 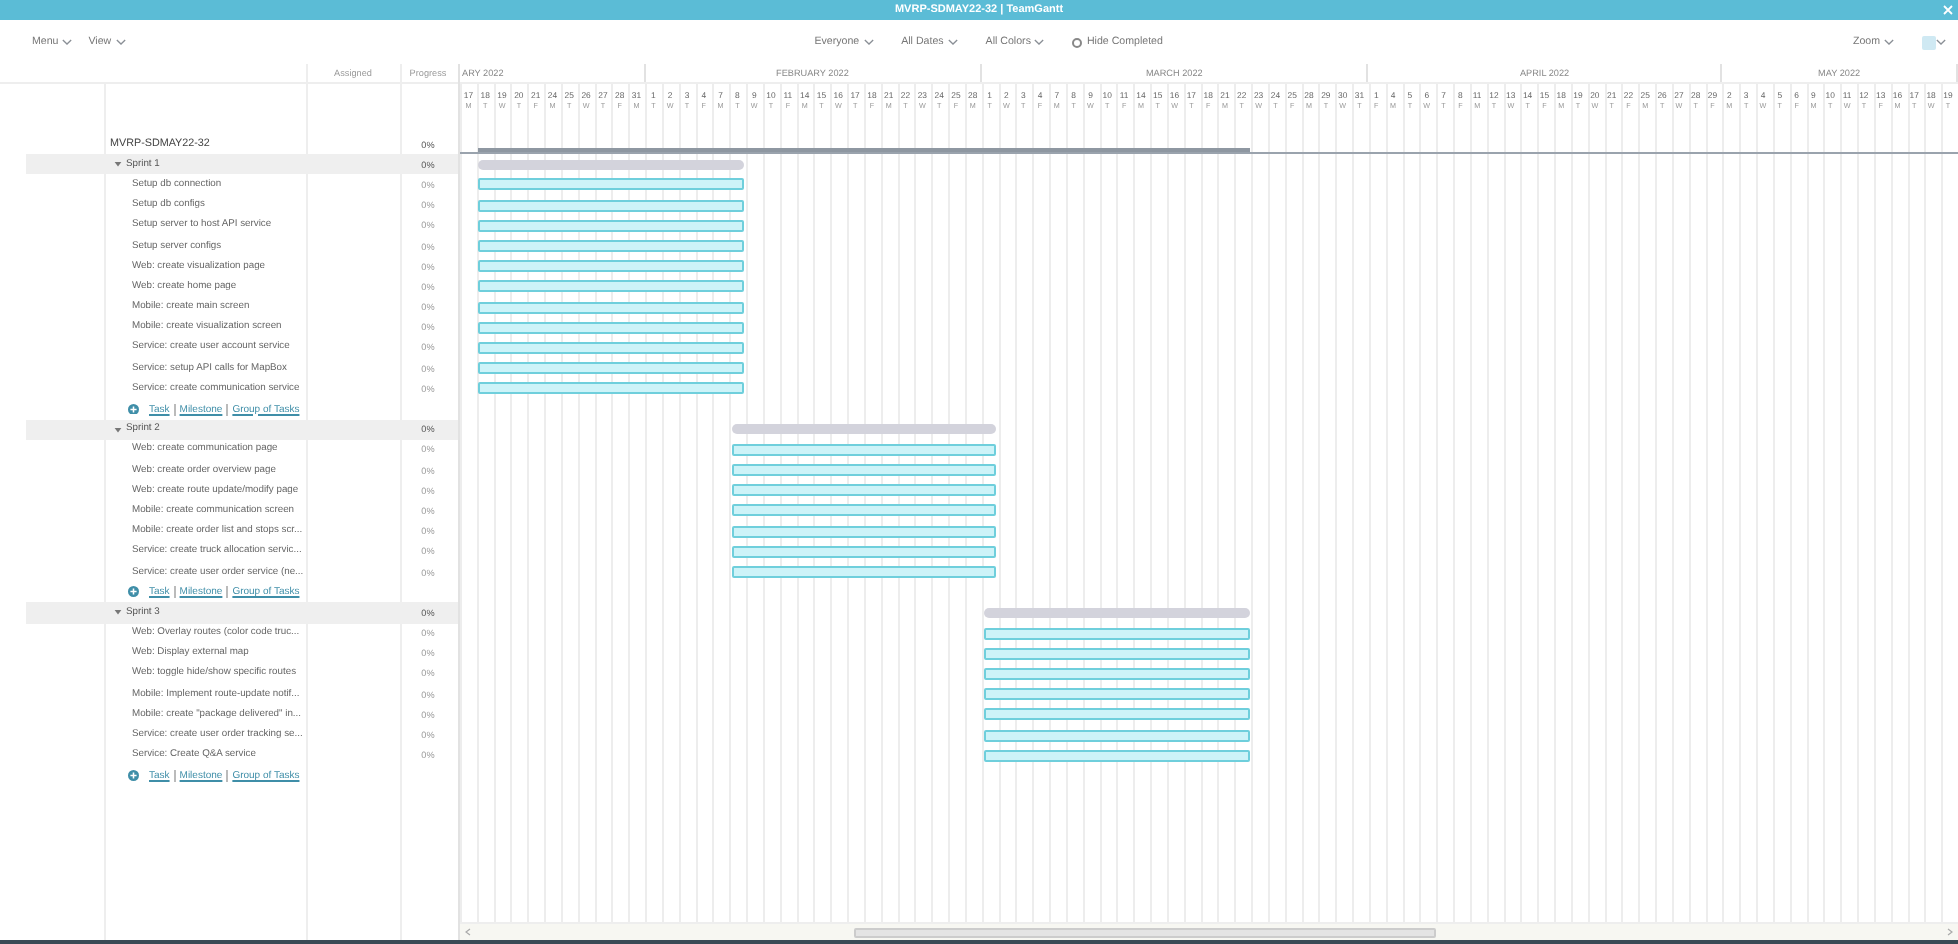 I want to click on close-icon, so click(x=1948, y=10).